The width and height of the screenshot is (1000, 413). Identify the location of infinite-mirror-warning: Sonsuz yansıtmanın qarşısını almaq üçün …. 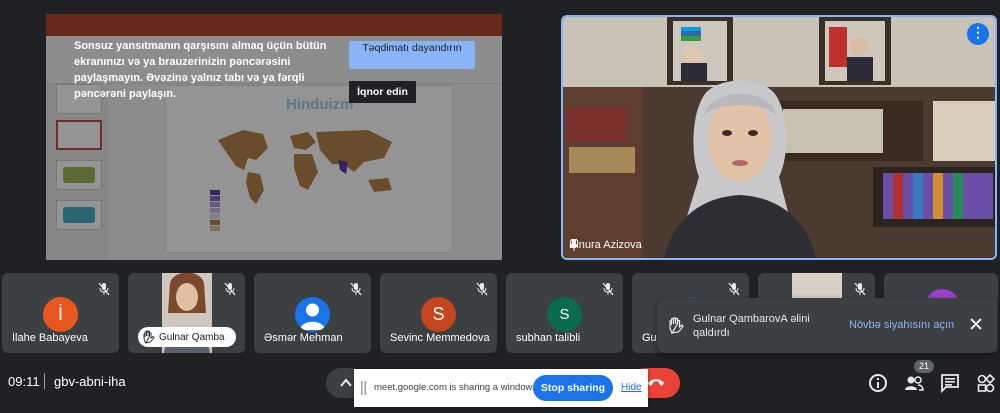
(200, 70).